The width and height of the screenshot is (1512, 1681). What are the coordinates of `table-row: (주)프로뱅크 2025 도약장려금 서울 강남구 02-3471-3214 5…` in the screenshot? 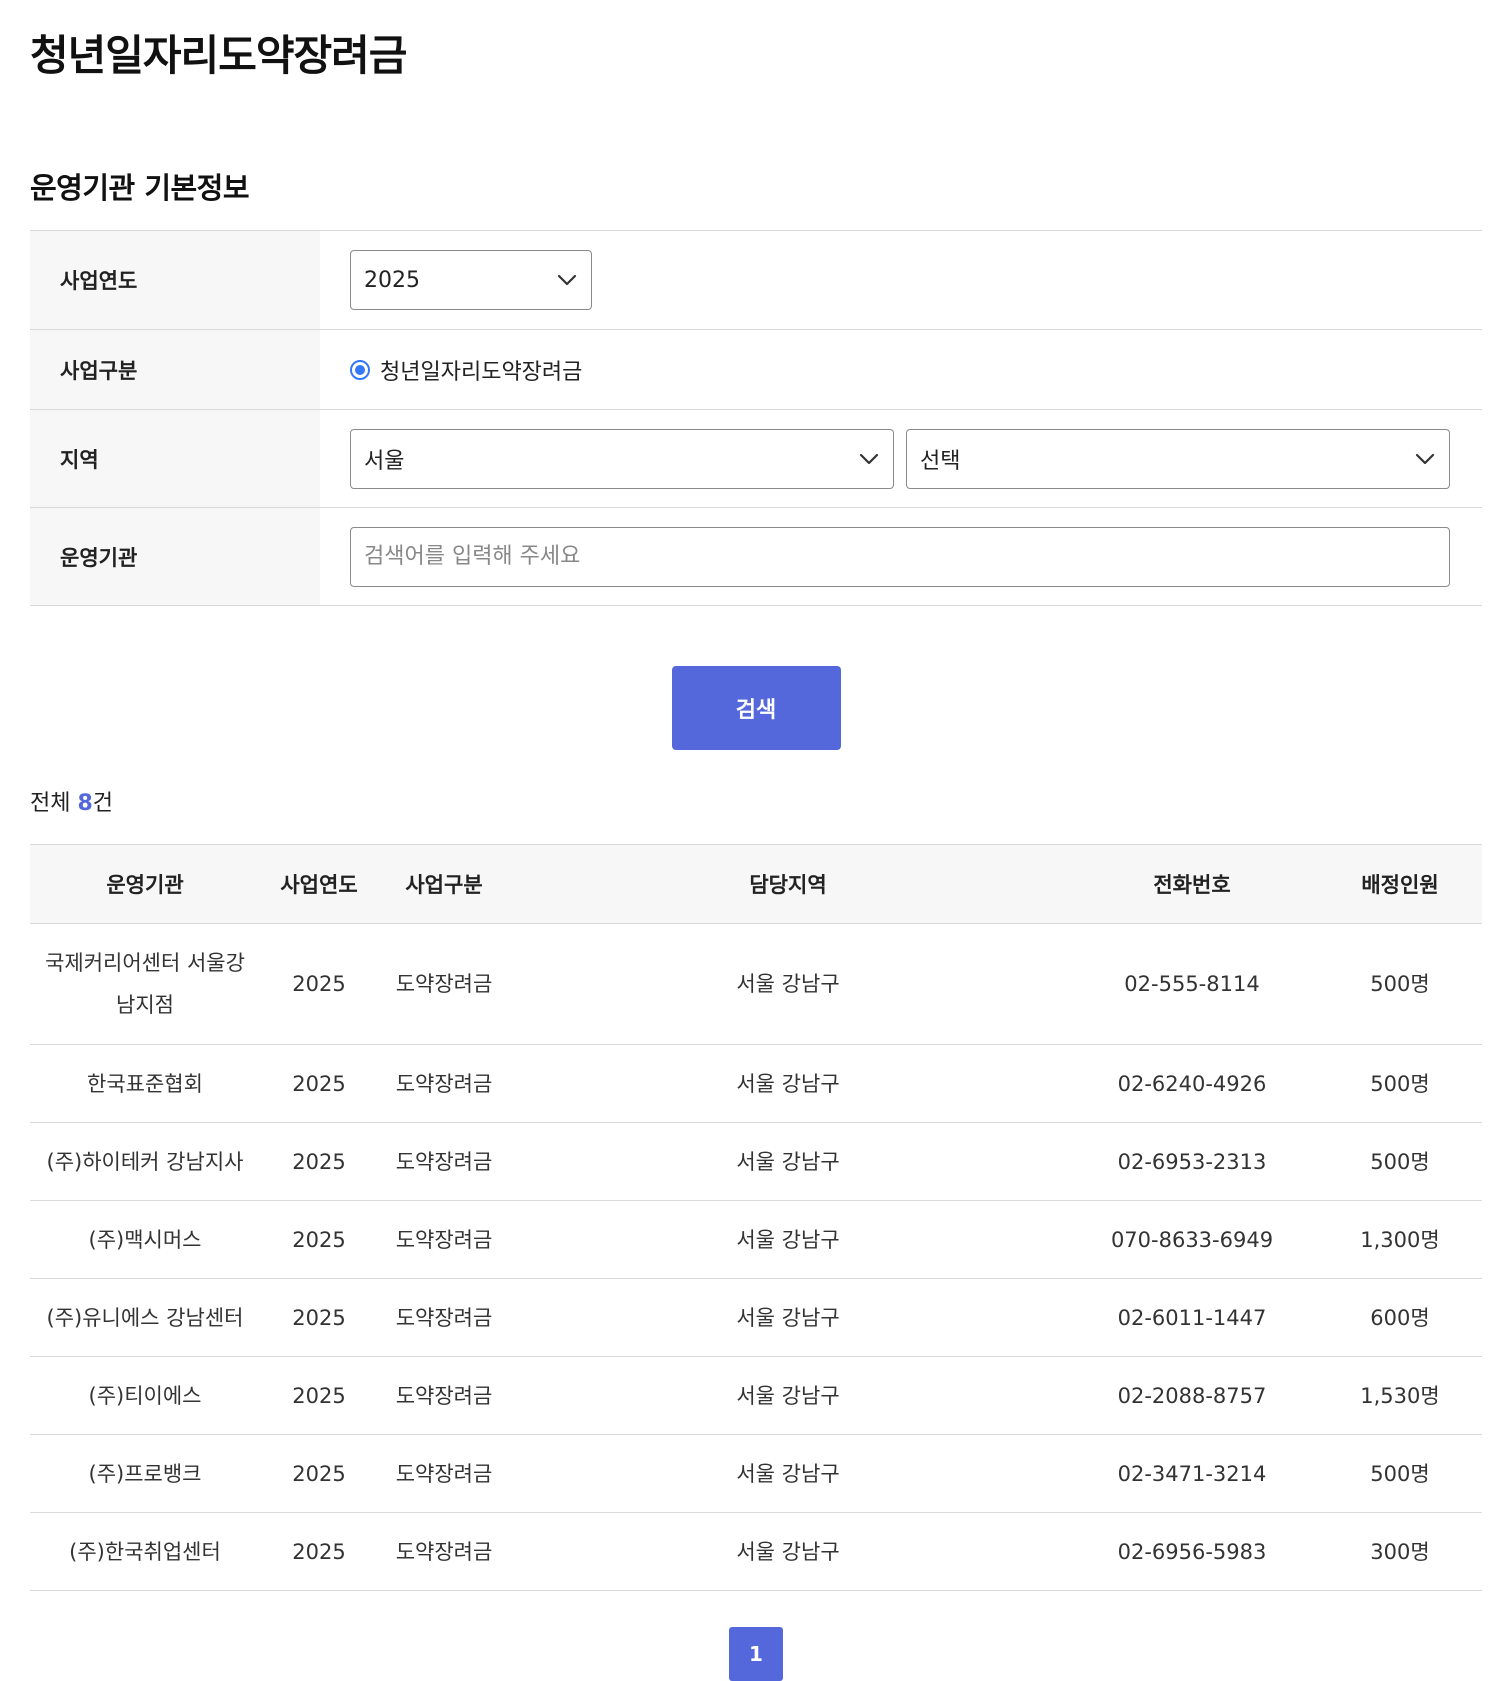 It's located at (756, 1473).